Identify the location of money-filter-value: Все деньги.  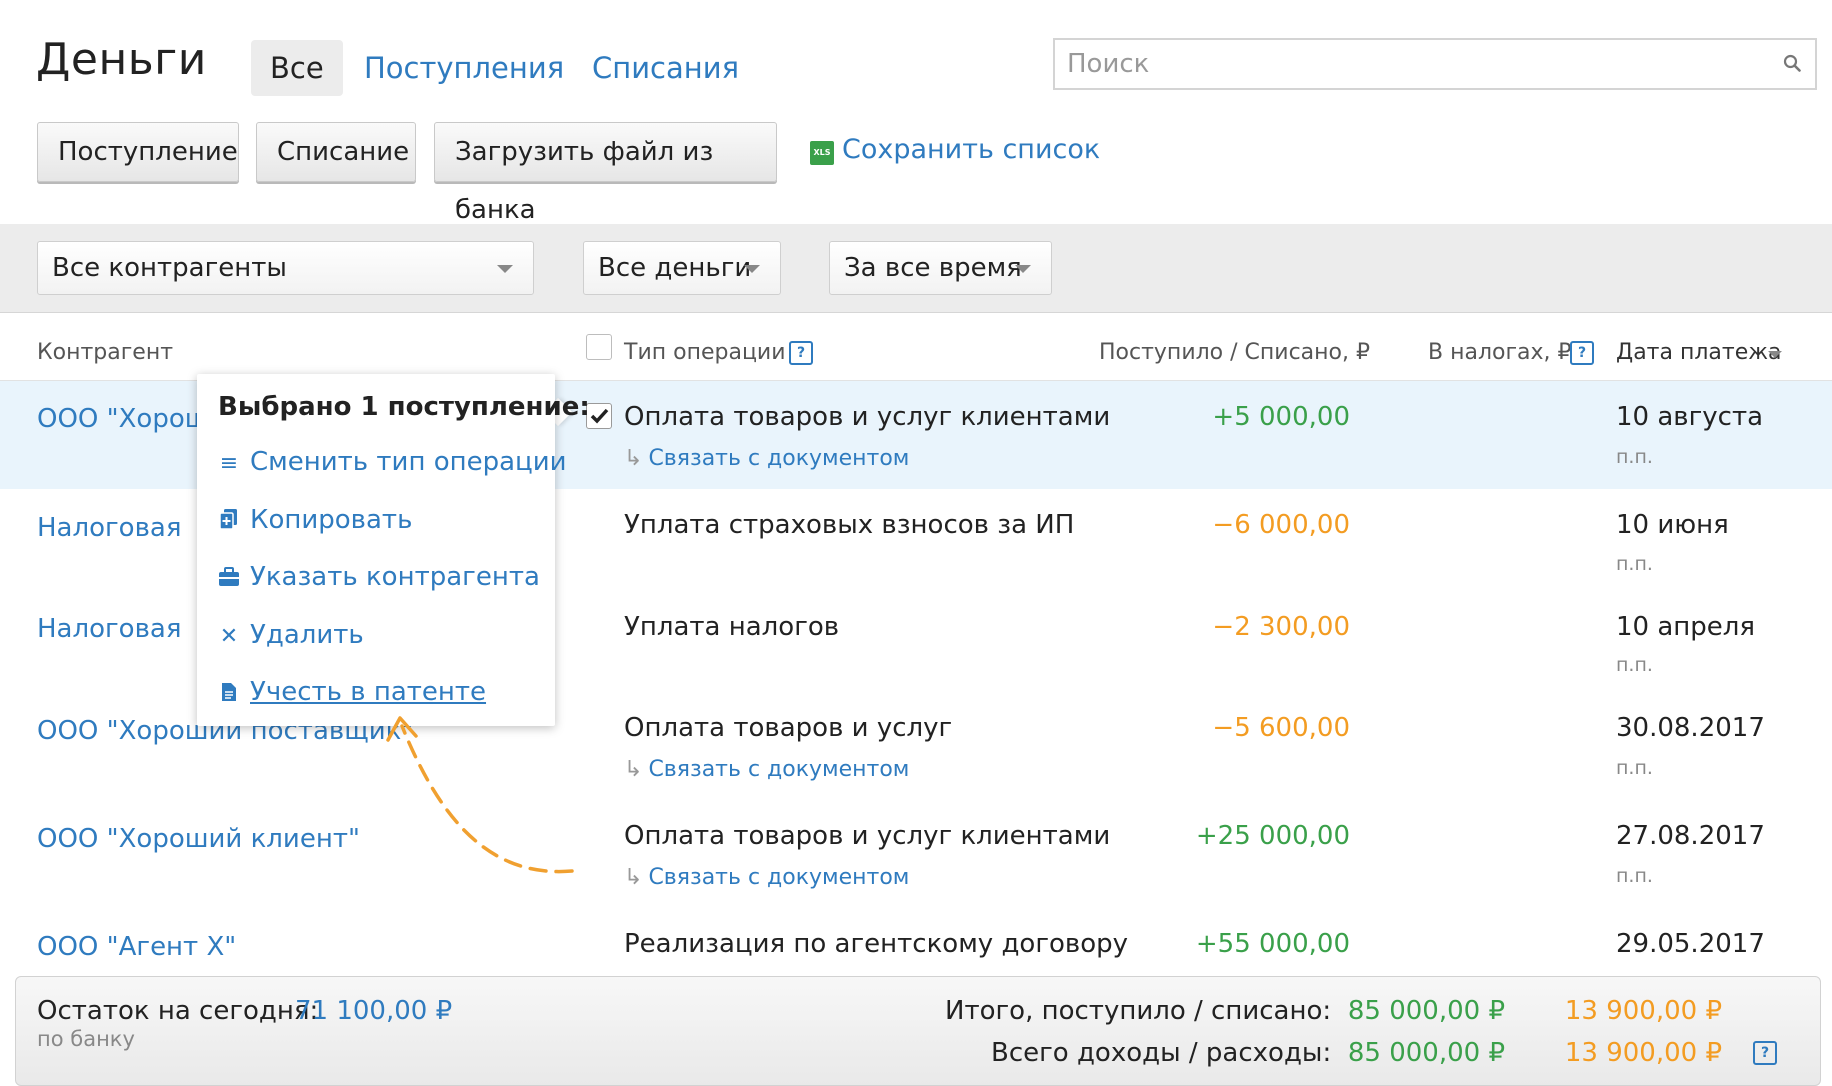
(675, 268).